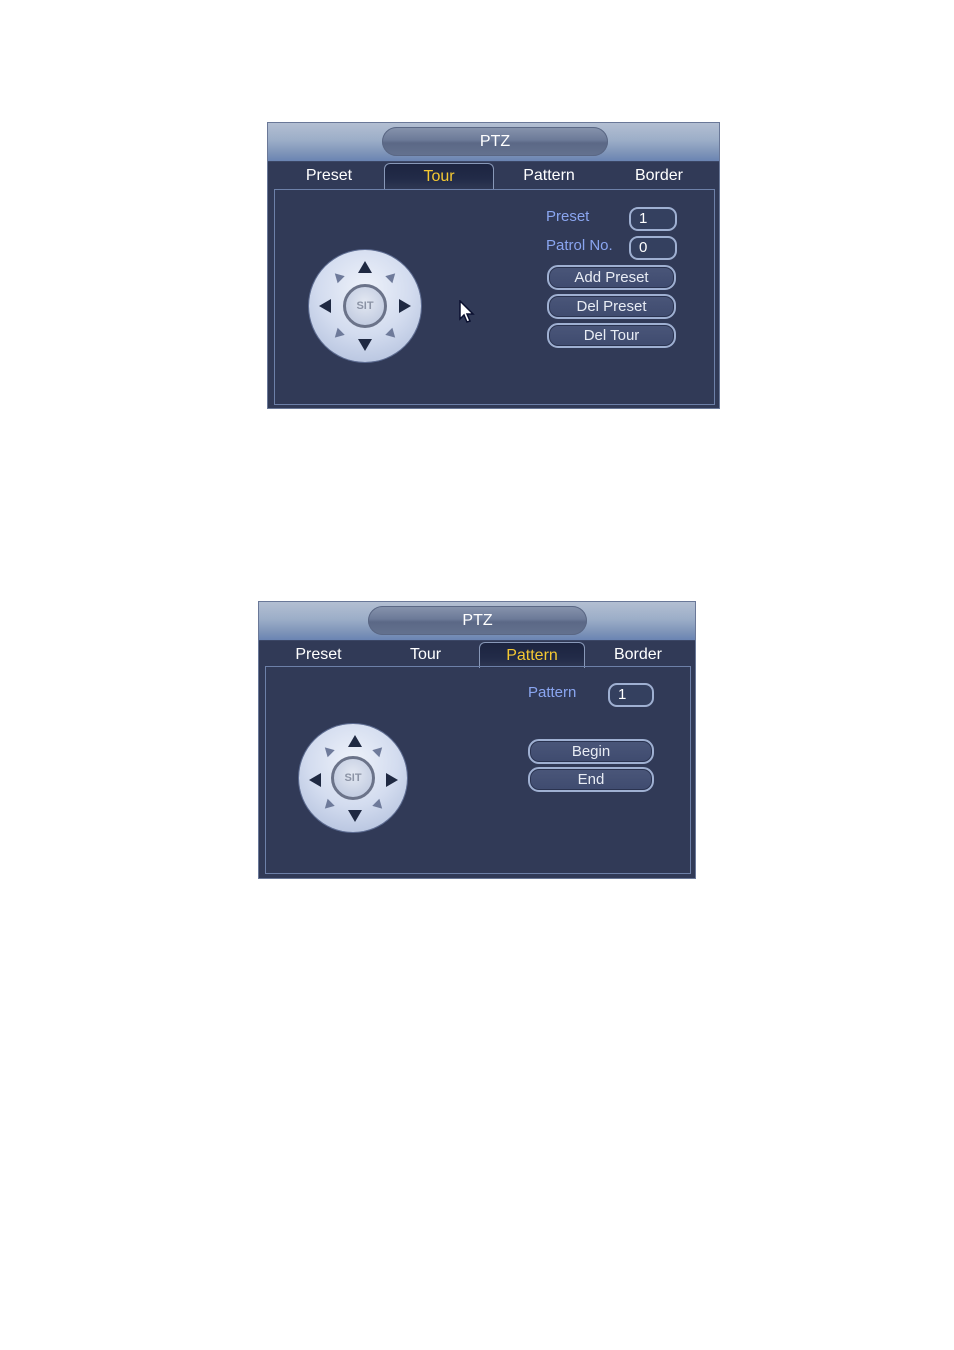 The height and width of the screenshot is (1350, 954). Describe the element at coordinates (611, 277) in the screenshot. I see `add-preset-button: Add Preset` at that location.